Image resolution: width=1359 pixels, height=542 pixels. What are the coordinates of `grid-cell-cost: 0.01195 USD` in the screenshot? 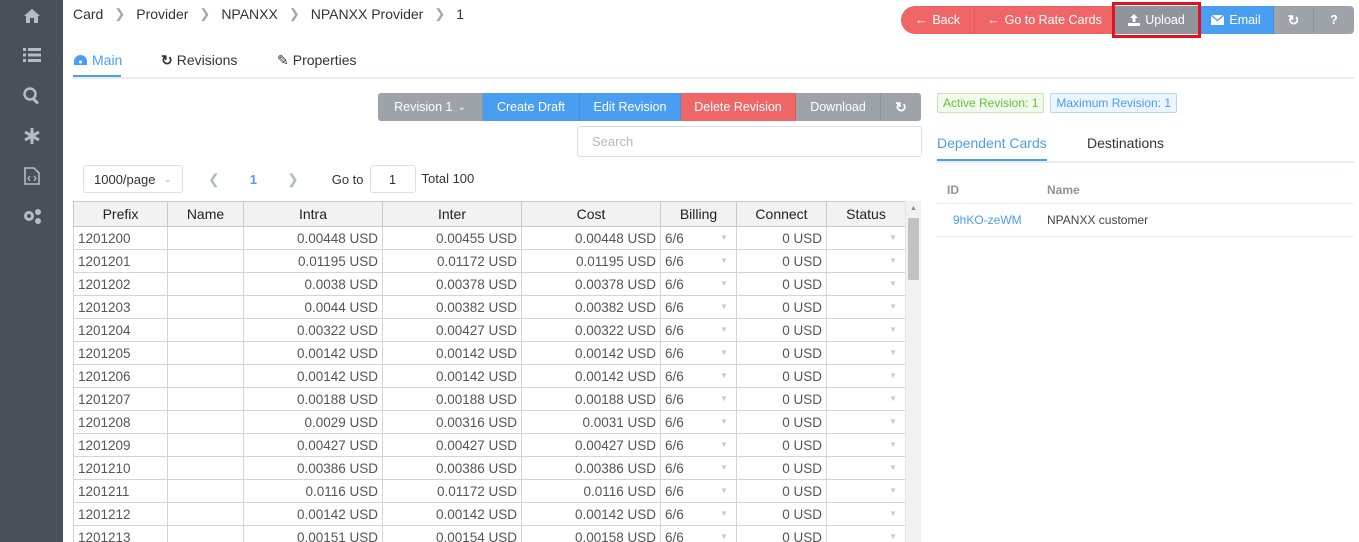 It's located at (591, 261).